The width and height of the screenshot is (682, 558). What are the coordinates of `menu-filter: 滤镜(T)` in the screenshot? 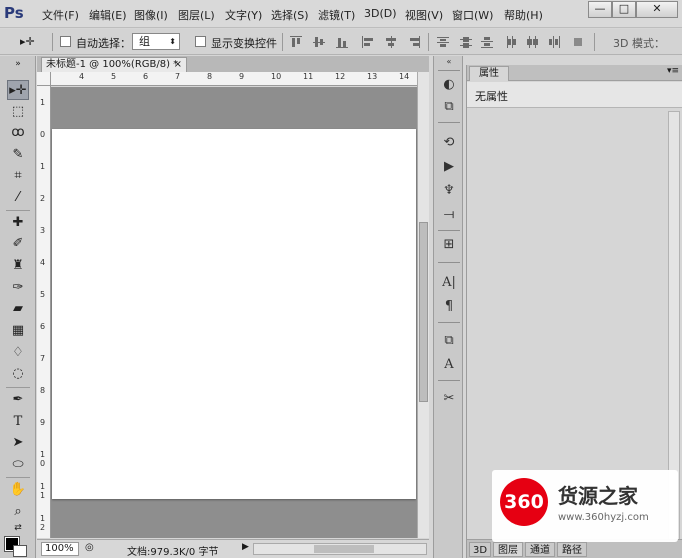 It's located at (336, 15).